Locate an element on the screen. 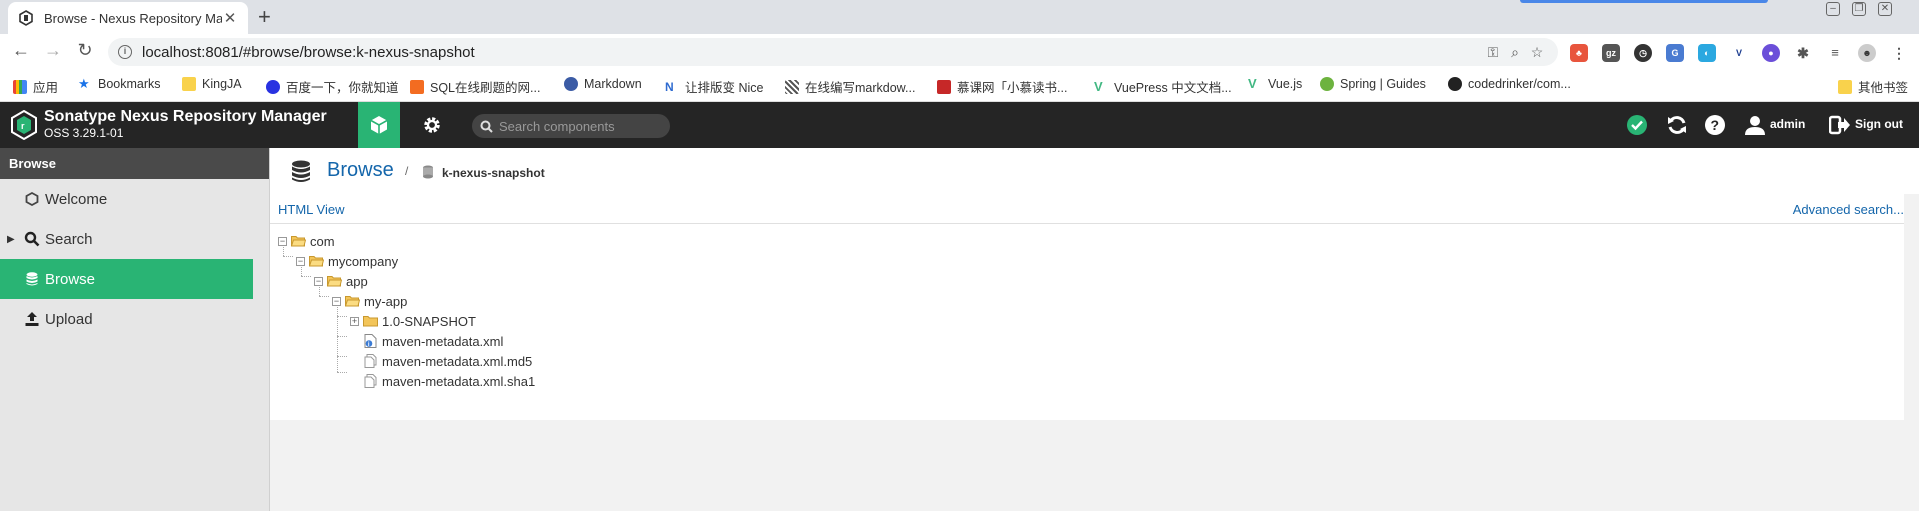  apps-grid-icon is located at coordinates (20, 86).